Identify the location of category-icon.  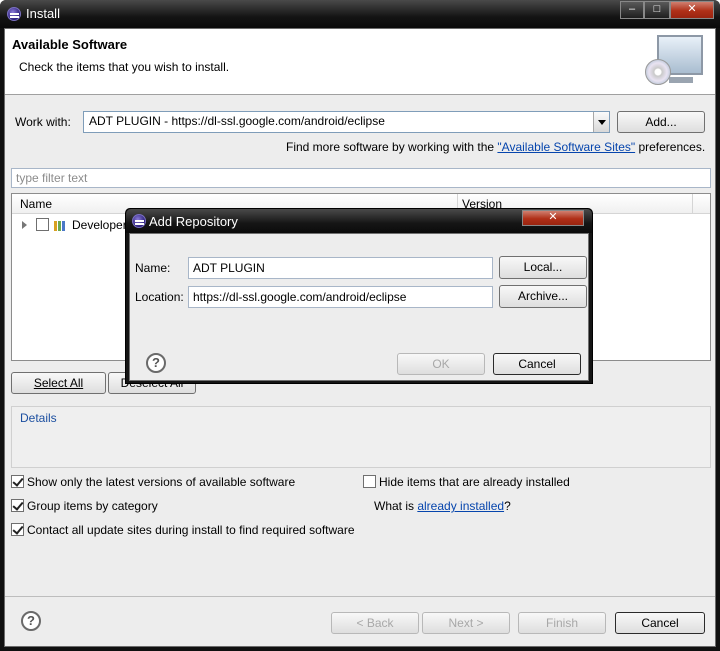
(61, 225).